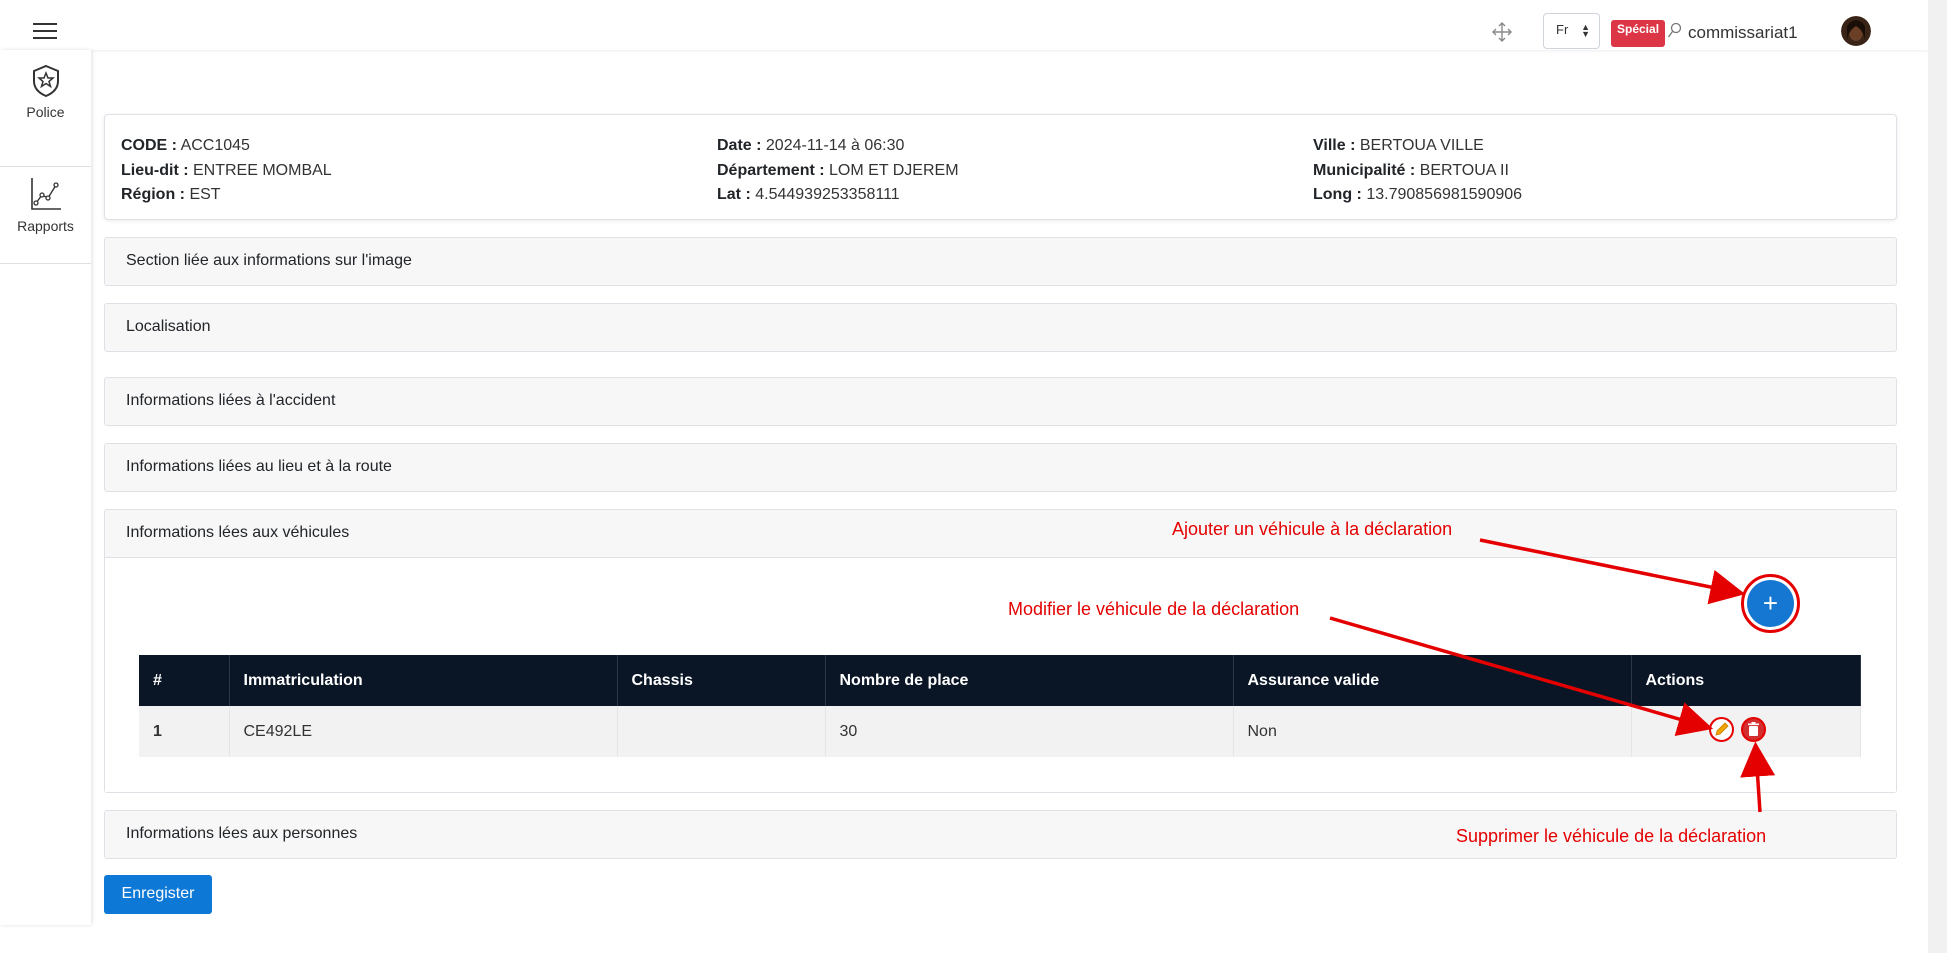 Image resolution: width=1947 pixels, height=953 pixels. I want to click on section-header: Localisation, so click(1000, 327).